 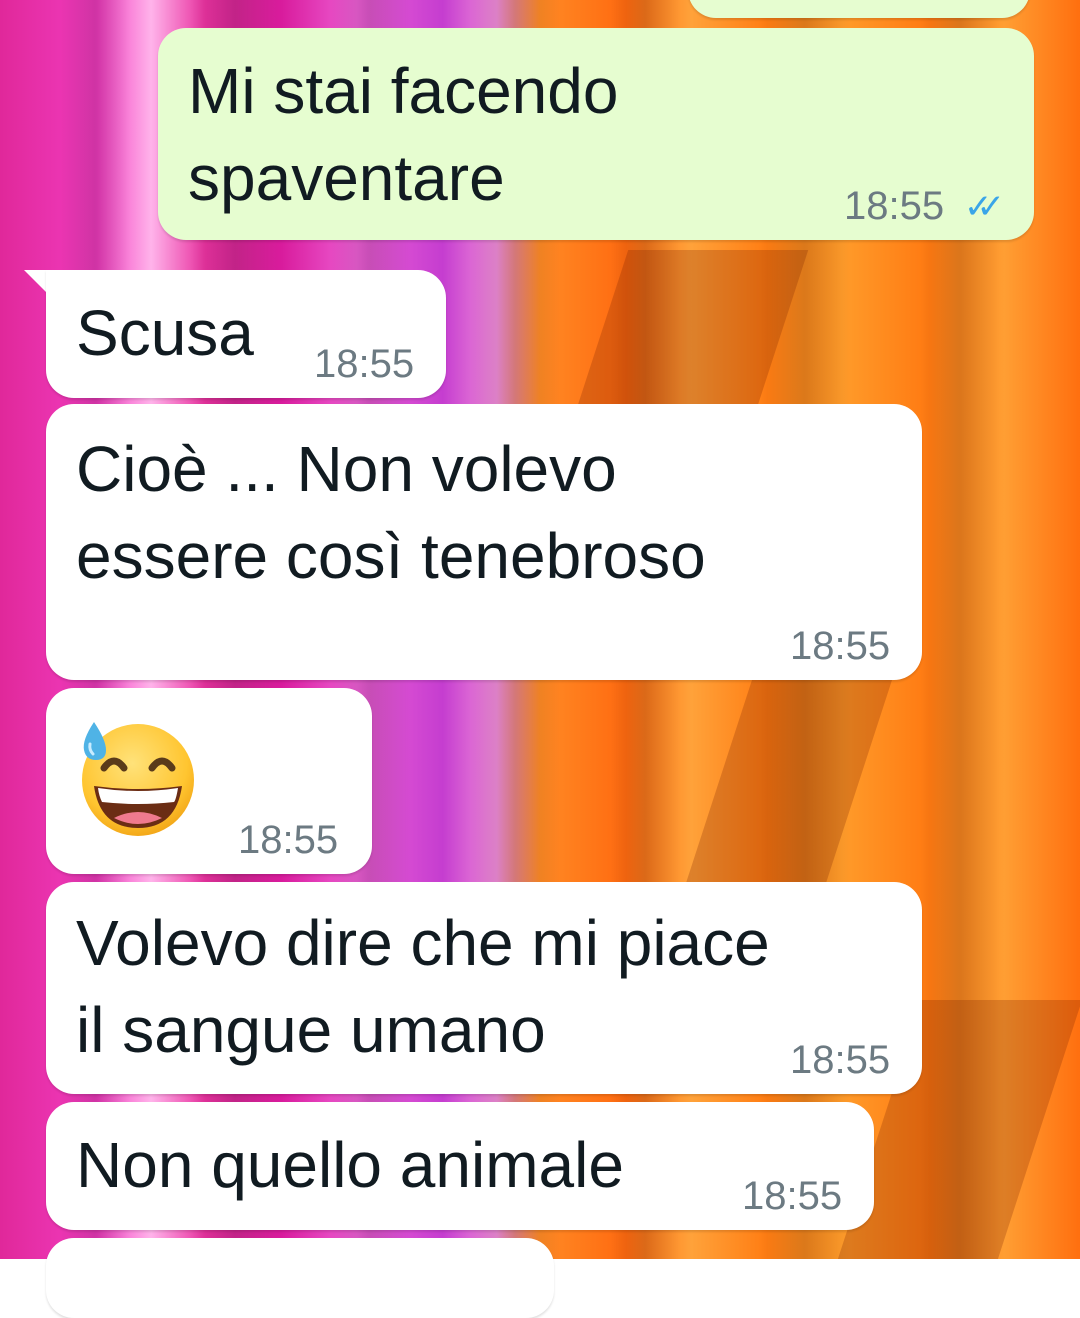 What do you see at coordinates (859, 9) in the screenshot?
I see `message-bubble-outgoing` at bounding box center [859, 9].